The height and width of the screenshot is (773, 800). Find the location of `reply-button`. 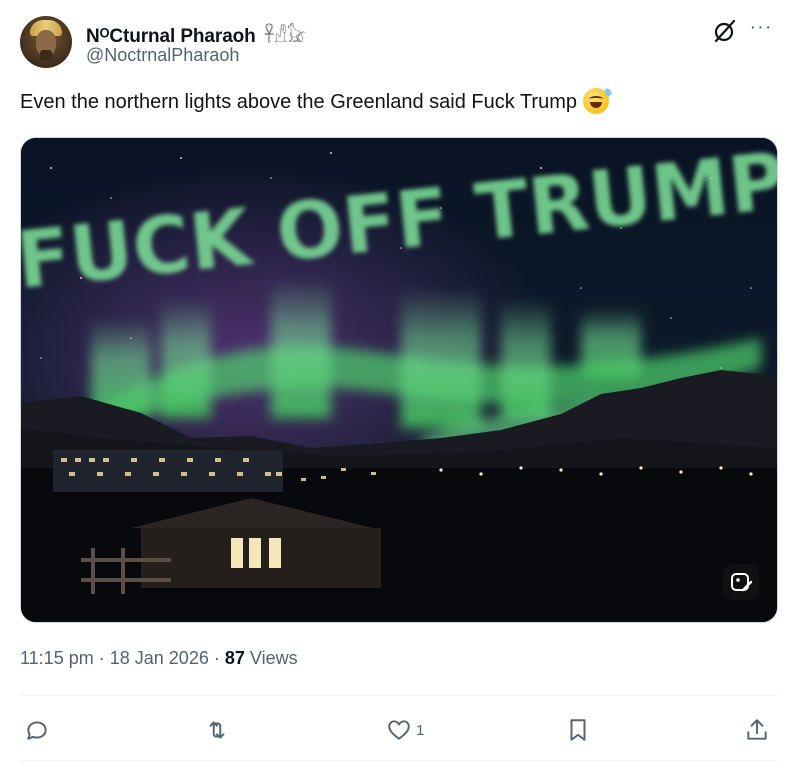

reply-button is located at coordinates (37, 730).